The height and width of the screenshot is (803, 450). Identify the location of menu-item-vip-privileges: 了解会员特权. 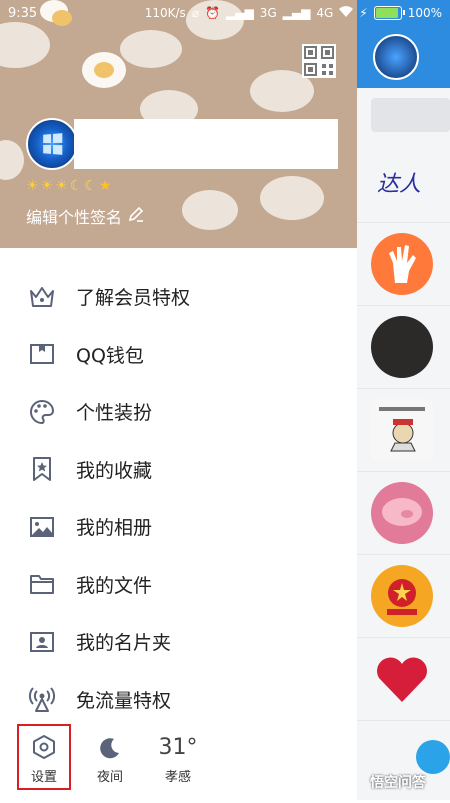
(178, 297).